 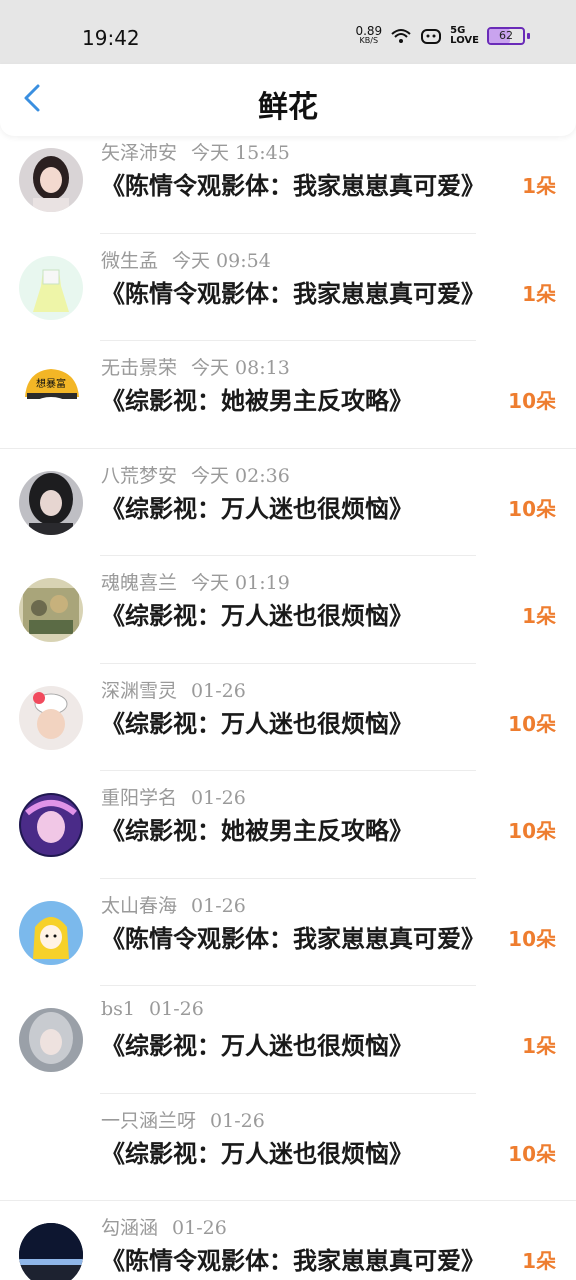 What do you see at coordinates (288, 107) in the screenshot?
I see `page-title: 鲜花` at bounding box center [288, 107].